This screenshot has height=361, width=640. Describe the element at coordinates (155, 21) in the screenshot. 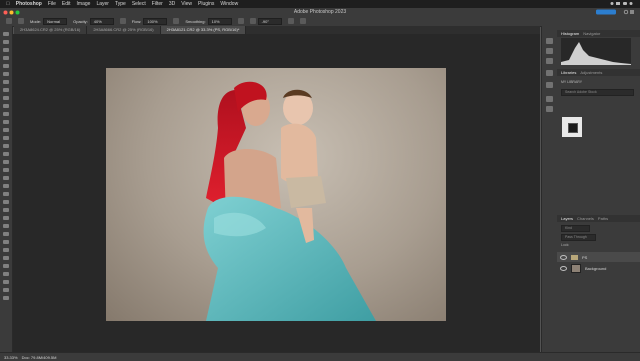

I see `flow-field: 100%` at that location.